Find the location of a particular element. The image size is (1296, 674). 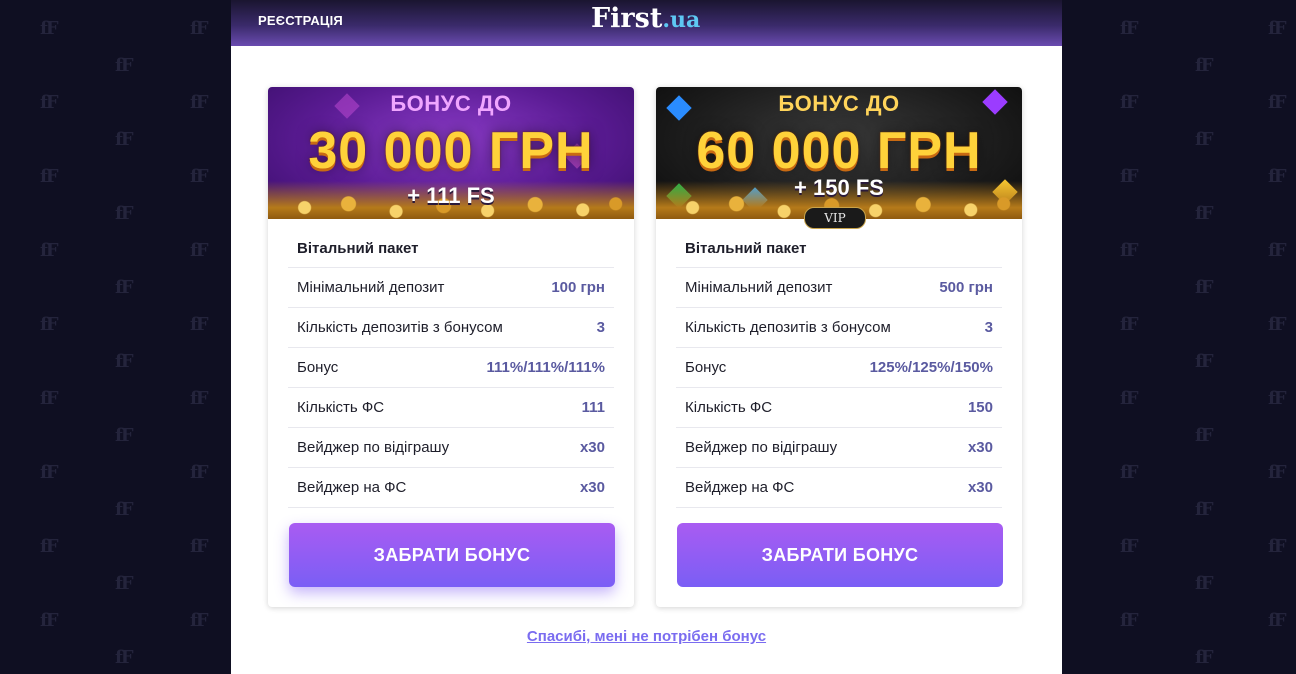

banner-amount: 60 000 ГРН is located at coordinates (839, 151).